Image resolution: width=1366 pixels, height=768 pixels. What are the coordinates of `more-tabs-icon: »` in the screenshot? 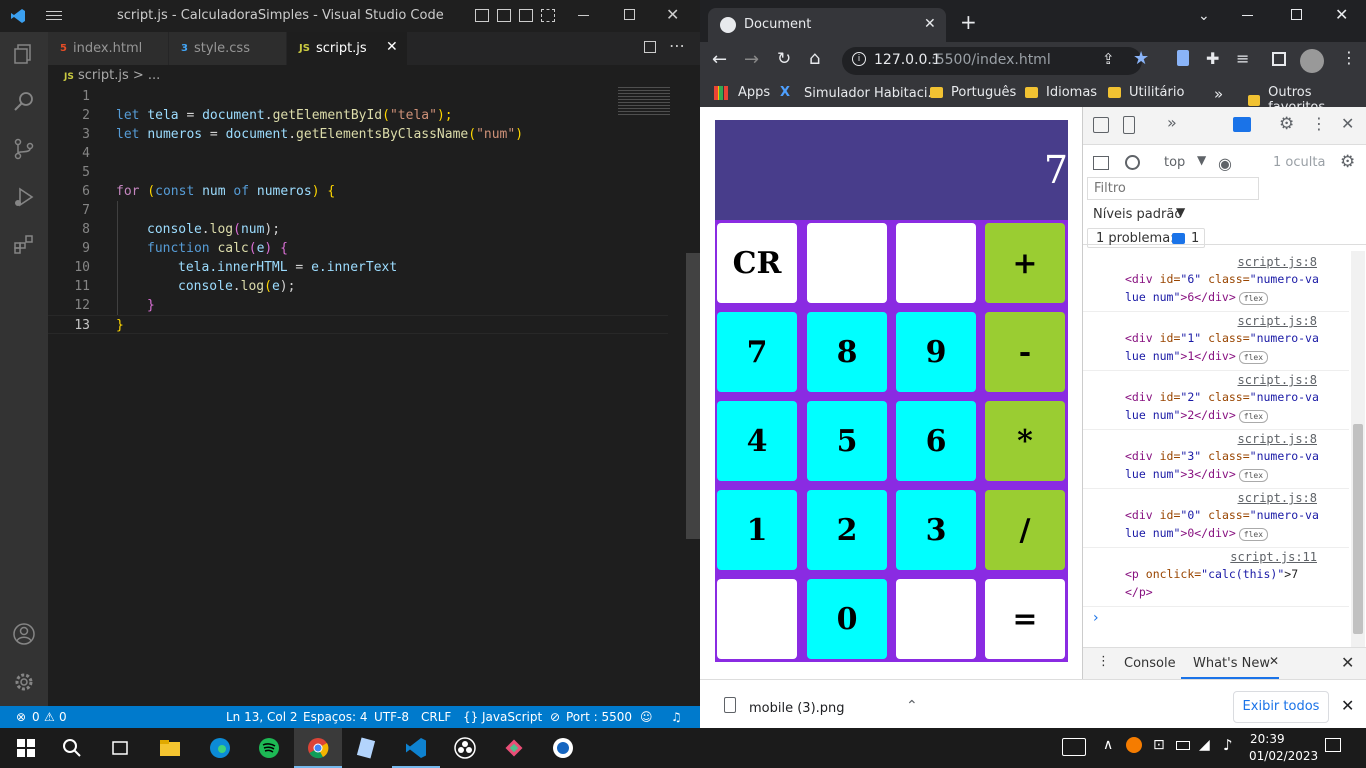 It's located at (1172, 122).